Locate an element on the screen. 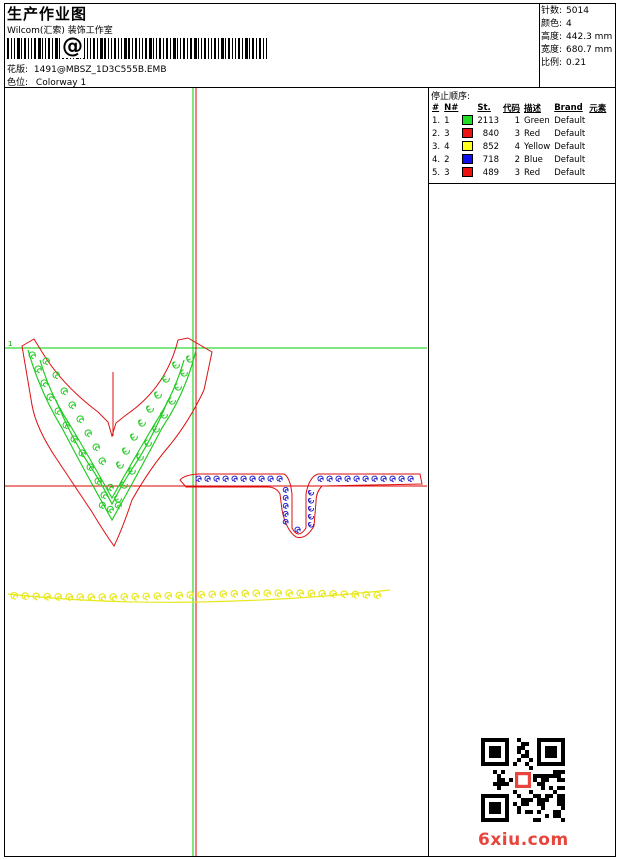 The height and width of the screenshot is (860, 620). watermark: 6xiu.com is located at coordinates (523, 840).